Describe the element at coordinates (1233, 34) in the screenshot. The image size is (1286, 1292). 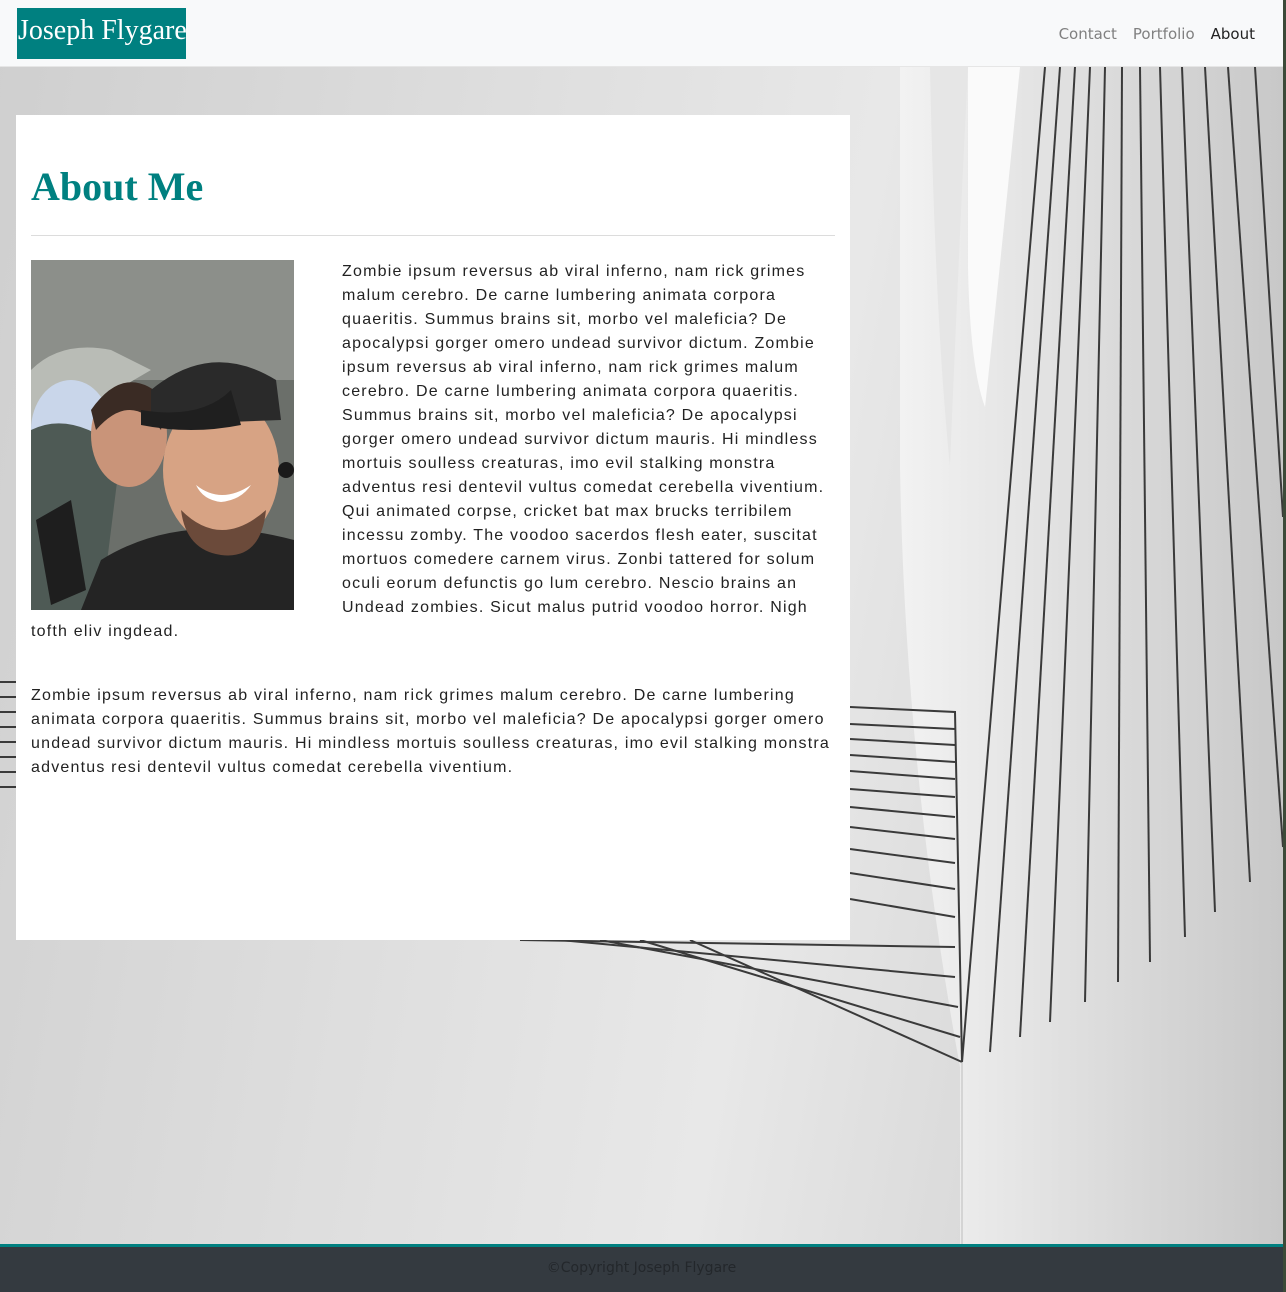
I see `nav-link-about: About` at that location.